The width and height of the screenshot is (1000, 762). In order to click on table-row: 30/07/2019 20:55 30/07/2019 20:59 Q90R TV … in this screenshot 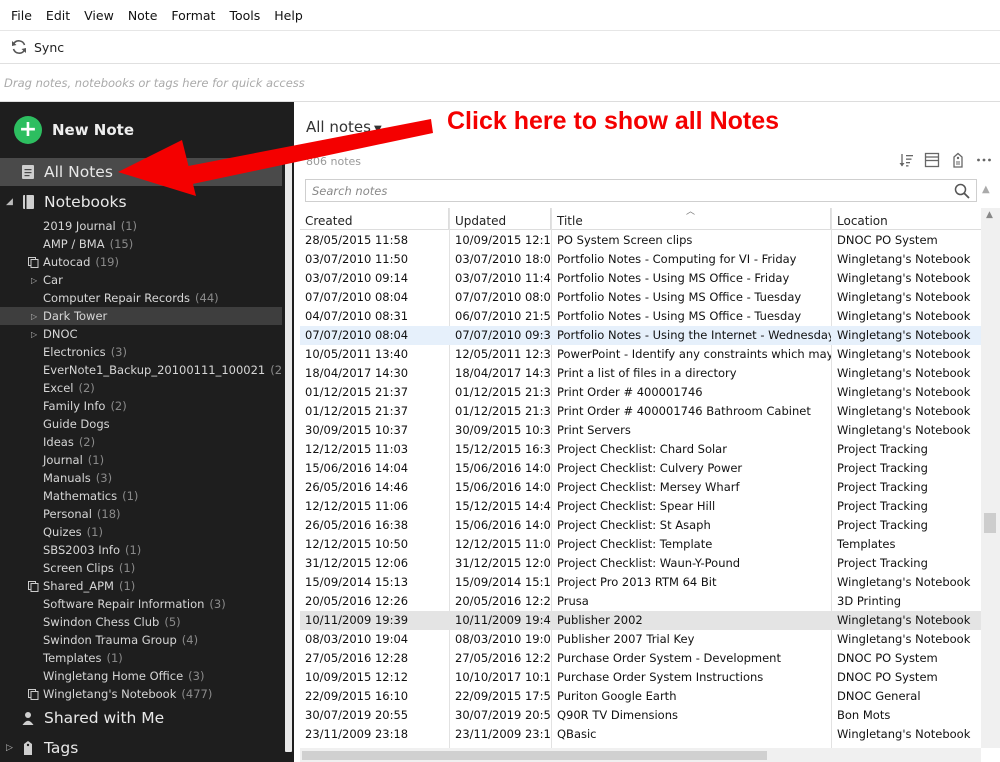, I will do `click(640, 715)`.